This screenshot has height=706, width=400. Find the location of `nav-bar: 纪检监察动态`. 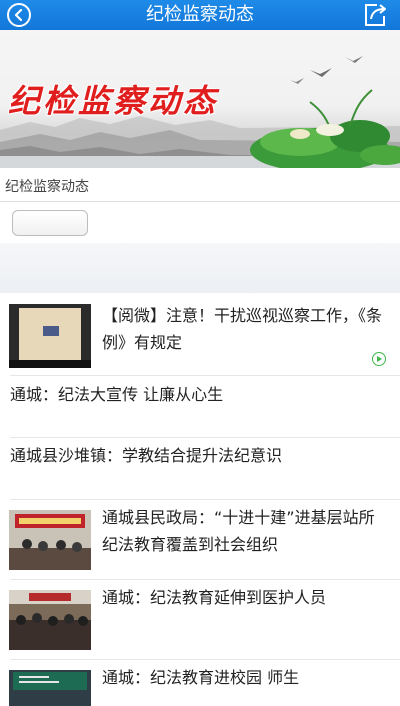

nav-bar: 纪检监察动态 is located at coordinates (200, 15).